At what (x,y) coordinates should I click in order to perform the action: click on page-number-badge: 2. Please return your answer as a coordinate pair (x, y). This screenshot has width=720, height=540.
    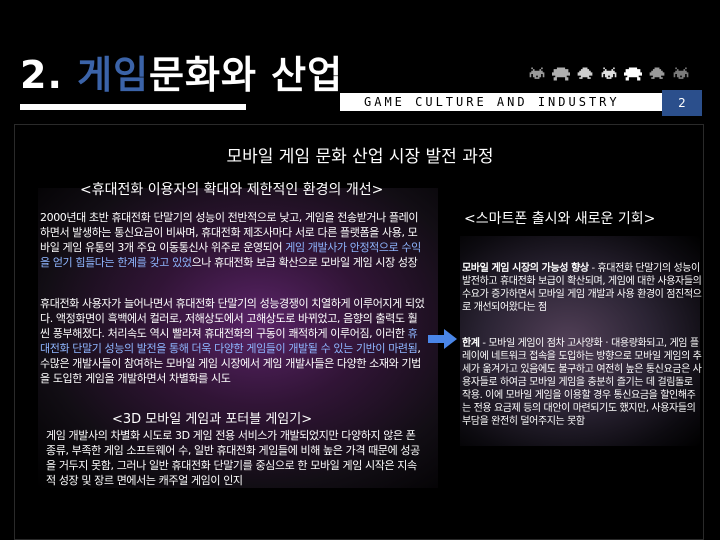
    Looking at the image, I should click on (682, 103).